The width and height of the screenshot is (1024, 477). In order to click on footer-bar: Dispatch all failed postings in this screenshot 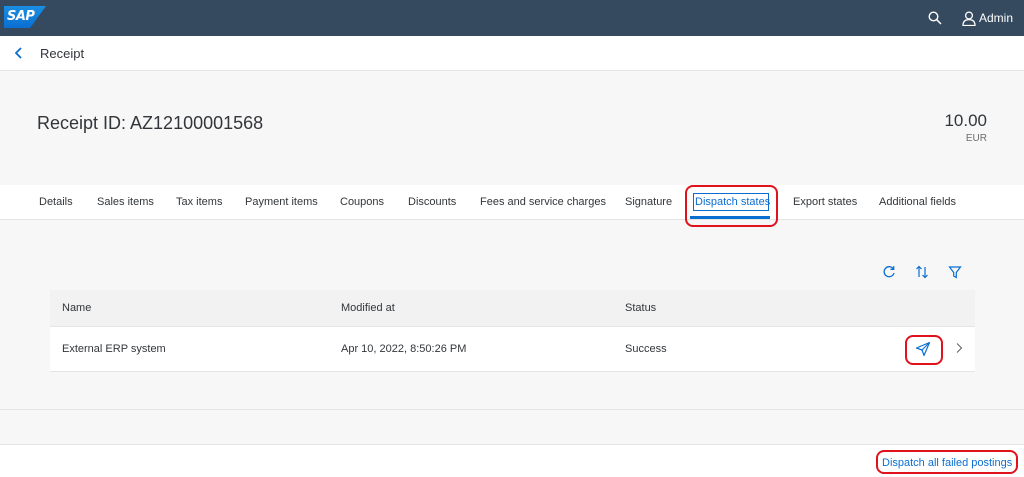, I will do `click(512, 460)`.